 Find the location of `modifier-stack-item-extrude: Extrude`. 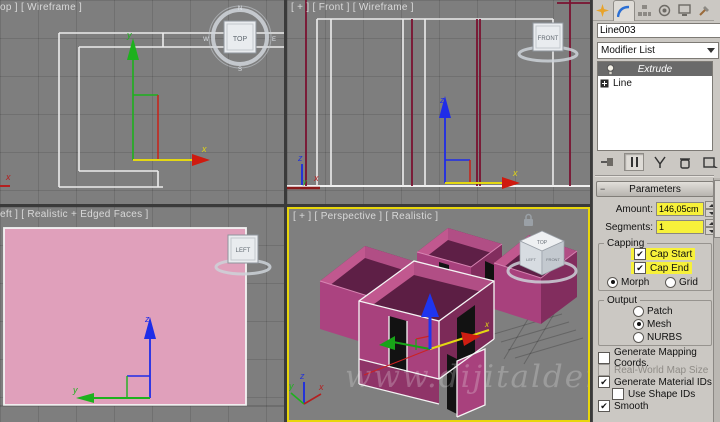

modifier-stack-item-extrude: Extrude is located at coordinates (655, 69).